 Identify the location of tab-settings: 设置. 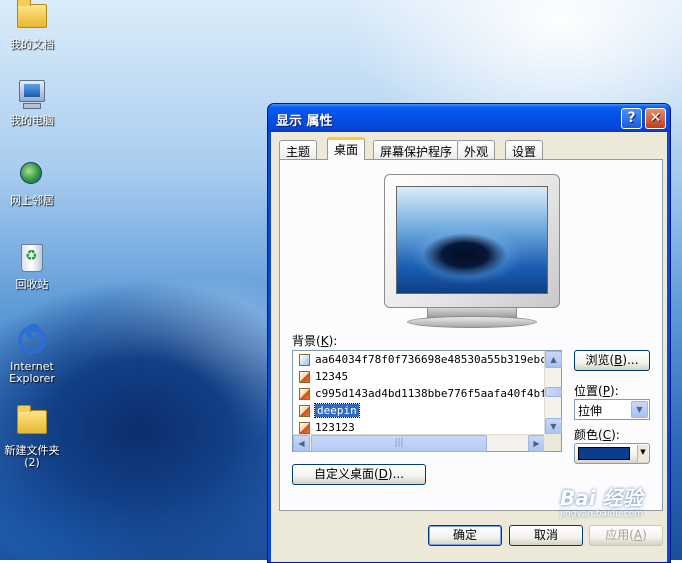
(524, 149).